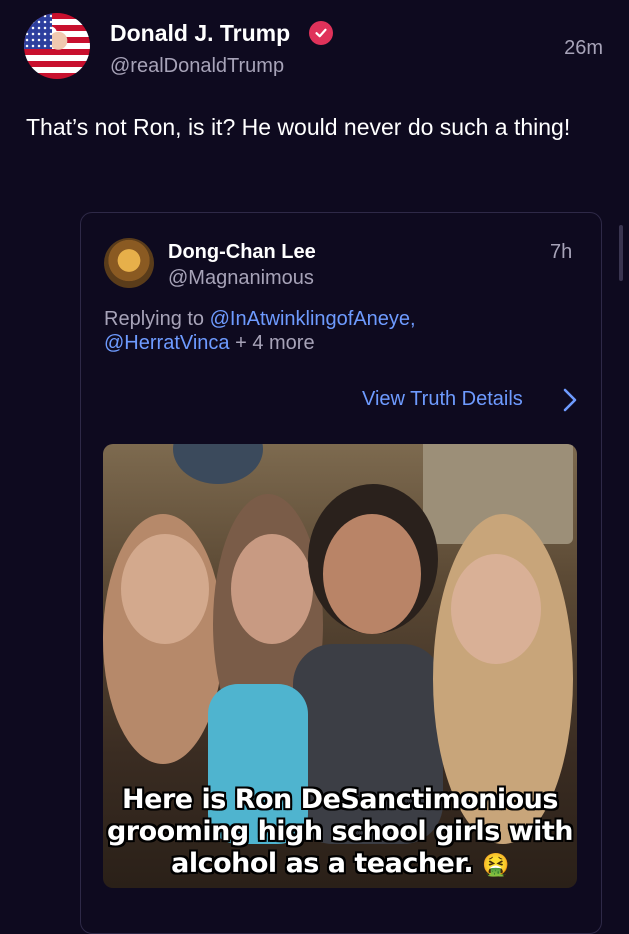  Describe the element at coordinates (57, 46) in the screenshot. I see `author-avatar` at that location.